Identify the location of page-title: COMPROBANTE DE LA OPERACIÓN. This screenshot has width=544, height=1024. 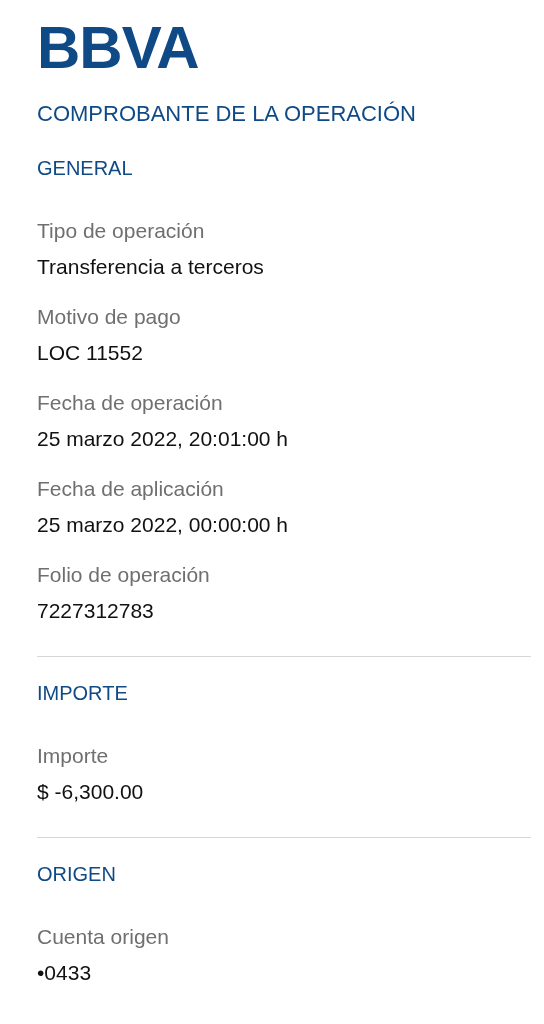
(227, 114).